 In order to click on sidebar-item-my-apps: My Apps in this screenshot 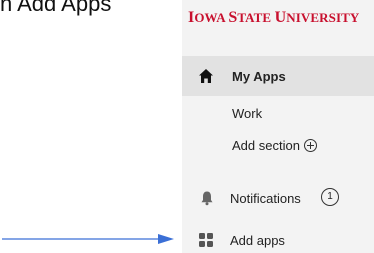, I will do `click(278, 76)`.